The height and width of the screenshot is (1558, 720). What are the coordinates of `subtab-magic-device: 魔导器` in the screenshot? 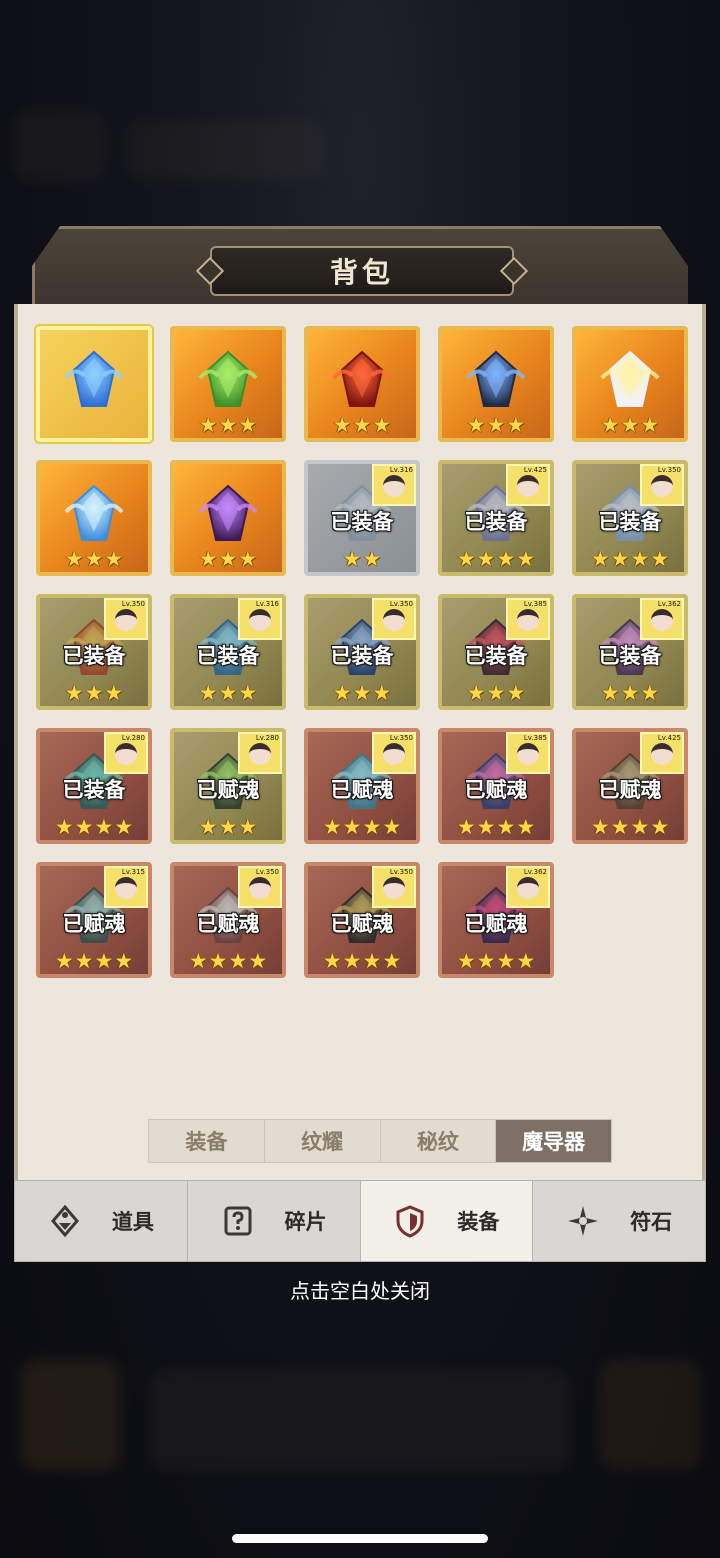 It's located at (553, 1141).